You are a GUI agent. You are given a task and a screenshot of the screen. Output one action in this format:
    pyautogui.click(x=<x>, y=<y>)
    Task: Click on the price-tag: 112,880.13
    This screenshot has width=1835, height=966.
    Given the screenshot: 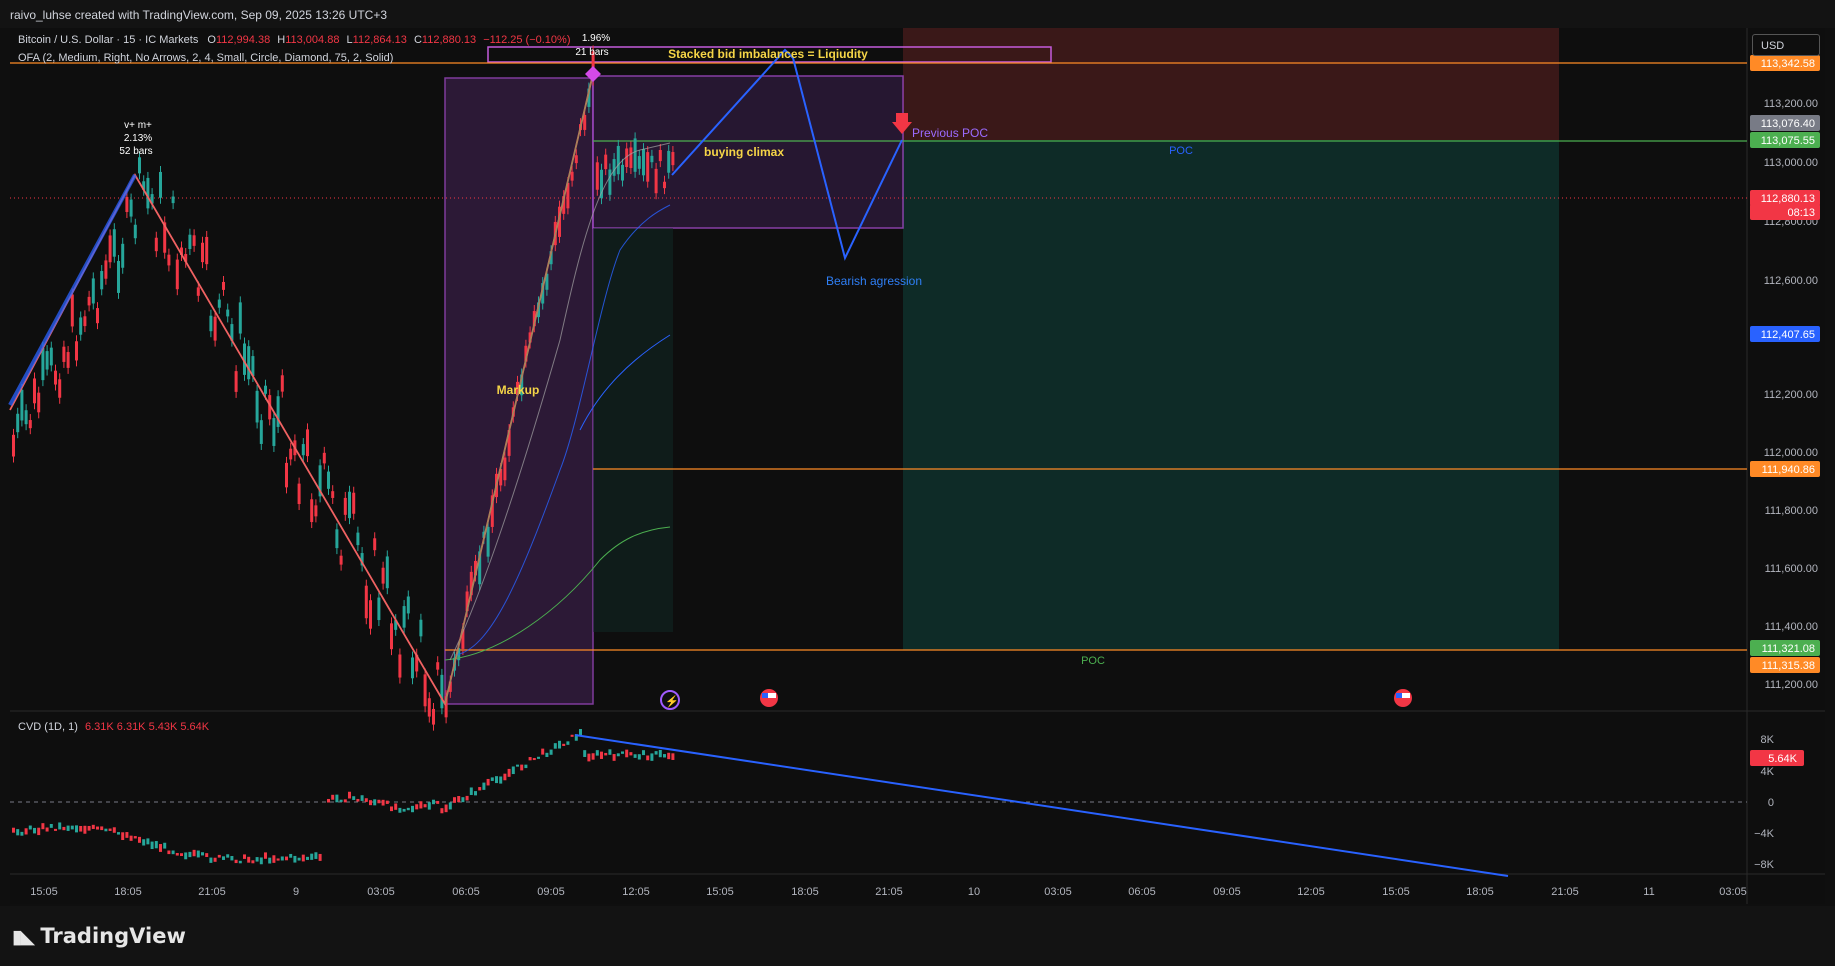 What is the action you would take?
    pyautogui.click(x=1785, y=198)
    